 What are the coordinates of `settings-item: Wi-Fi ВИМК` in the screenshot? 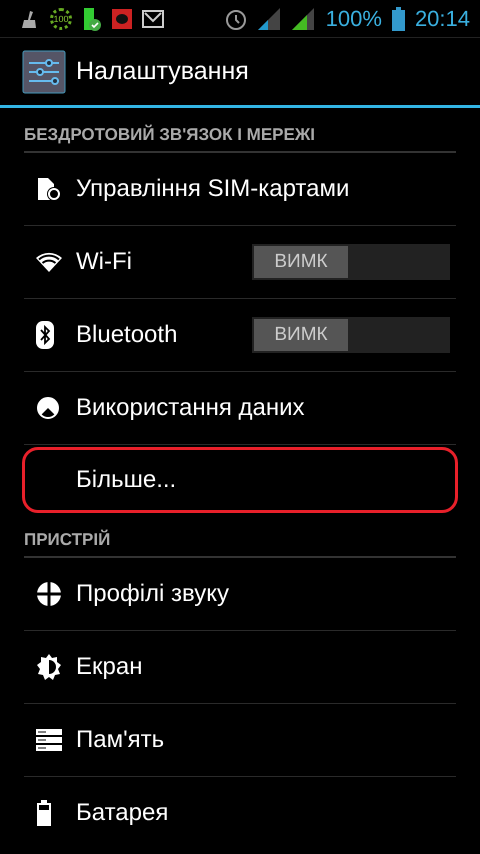 It's located at (240, 262).